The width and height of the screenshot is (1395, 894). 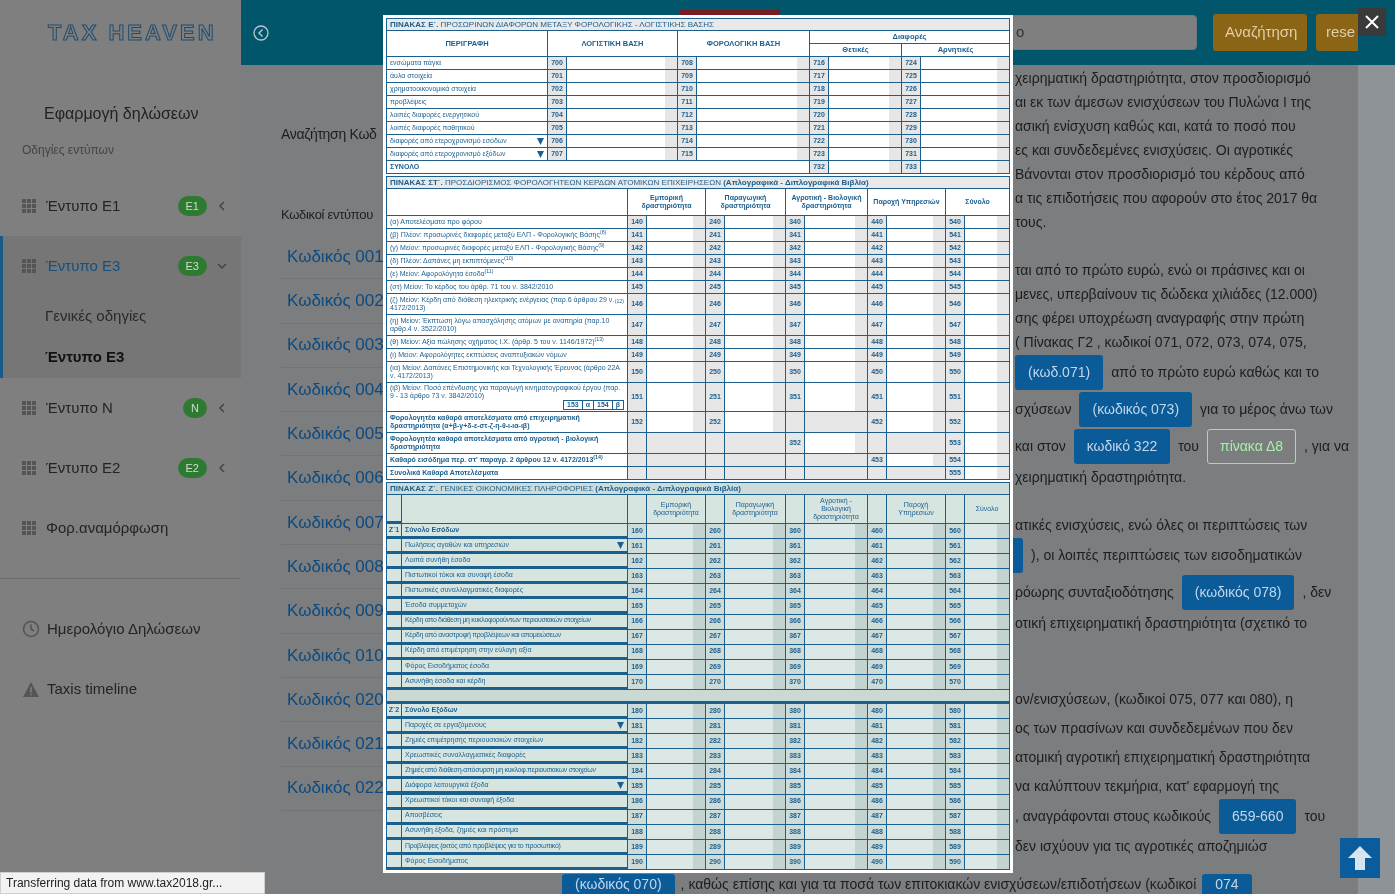 What do you see at coordinates (1227, 884) in the screenshot?
I see `code-link: 074` at bounding box center [1227, 884].